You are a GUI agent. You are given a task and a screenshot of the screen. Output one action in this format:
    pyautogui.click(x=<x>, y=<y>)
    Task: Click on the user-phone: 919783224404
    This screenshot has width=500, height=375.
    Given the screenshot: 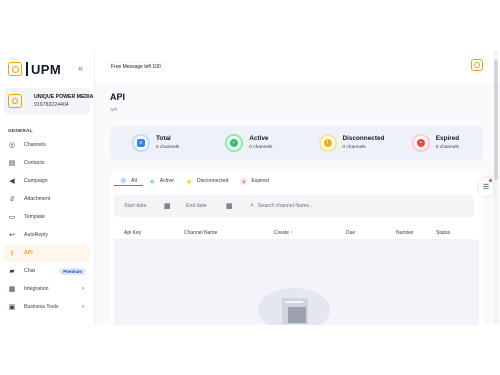 What is the action you would take?
    pyautogui.click(x=51, y=105)
    